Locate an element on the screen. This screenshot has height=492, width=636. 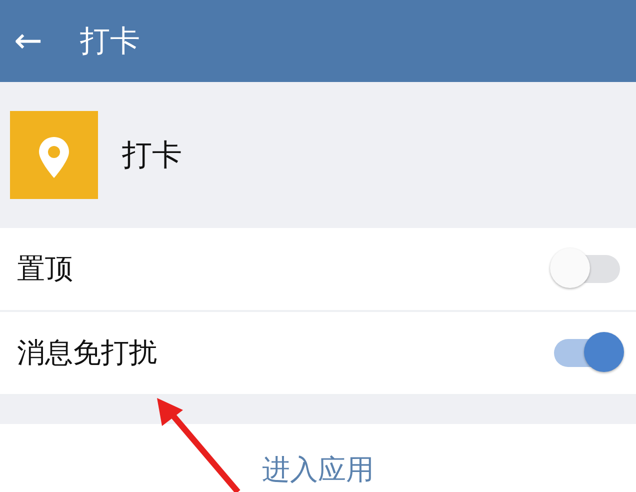
setting-label: 消息免打扰 is located at coordinates (87, 353).